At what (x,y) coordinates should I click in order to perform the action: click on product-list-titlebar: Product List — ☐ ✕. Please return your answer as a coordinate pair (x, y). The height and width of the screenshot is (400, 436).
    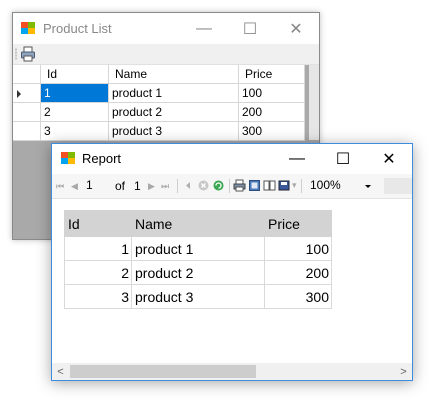
    Looking at the image, I should click on (166, 28).